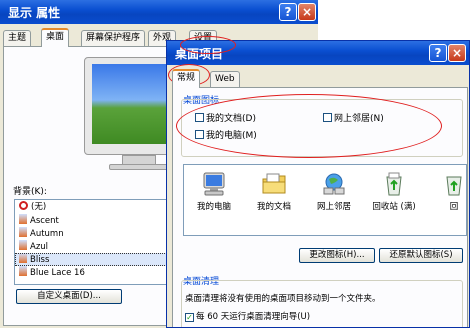 This screenshot has width=470, height=328. What do you see at coordinates (288, 12) in the screenshot?
I see `help-button: ?` at bounding box center [288, 12].